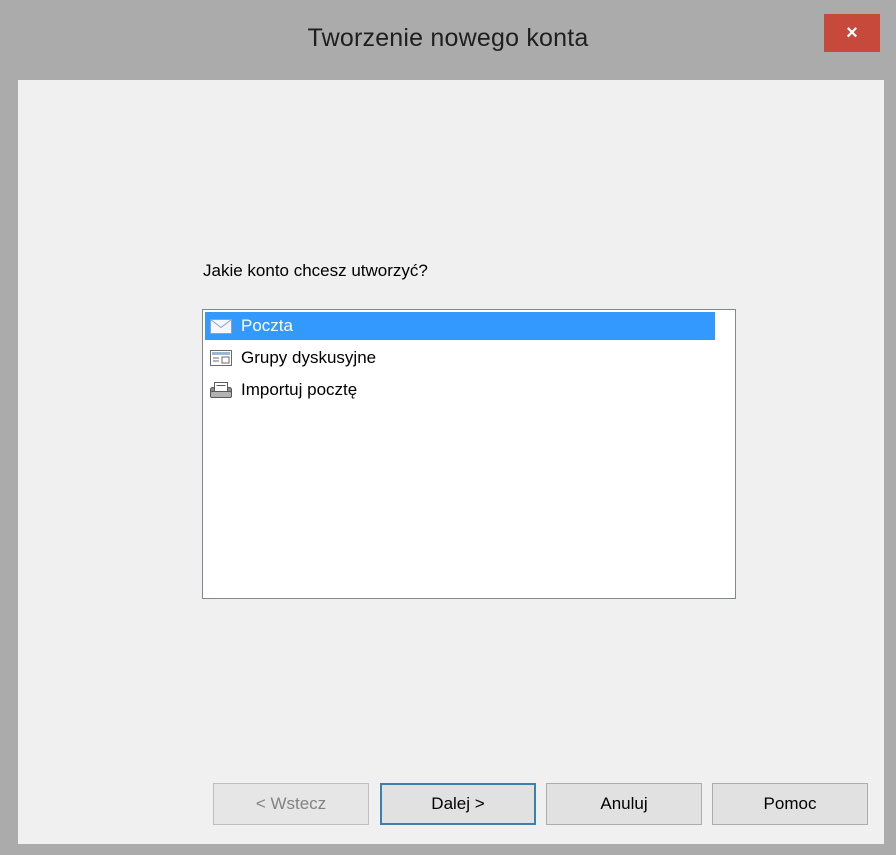  What do you see at coordinates (624, 804) in the screenshot?
I see `cancel-button: Anuluj` at bounding box center [624, 804].